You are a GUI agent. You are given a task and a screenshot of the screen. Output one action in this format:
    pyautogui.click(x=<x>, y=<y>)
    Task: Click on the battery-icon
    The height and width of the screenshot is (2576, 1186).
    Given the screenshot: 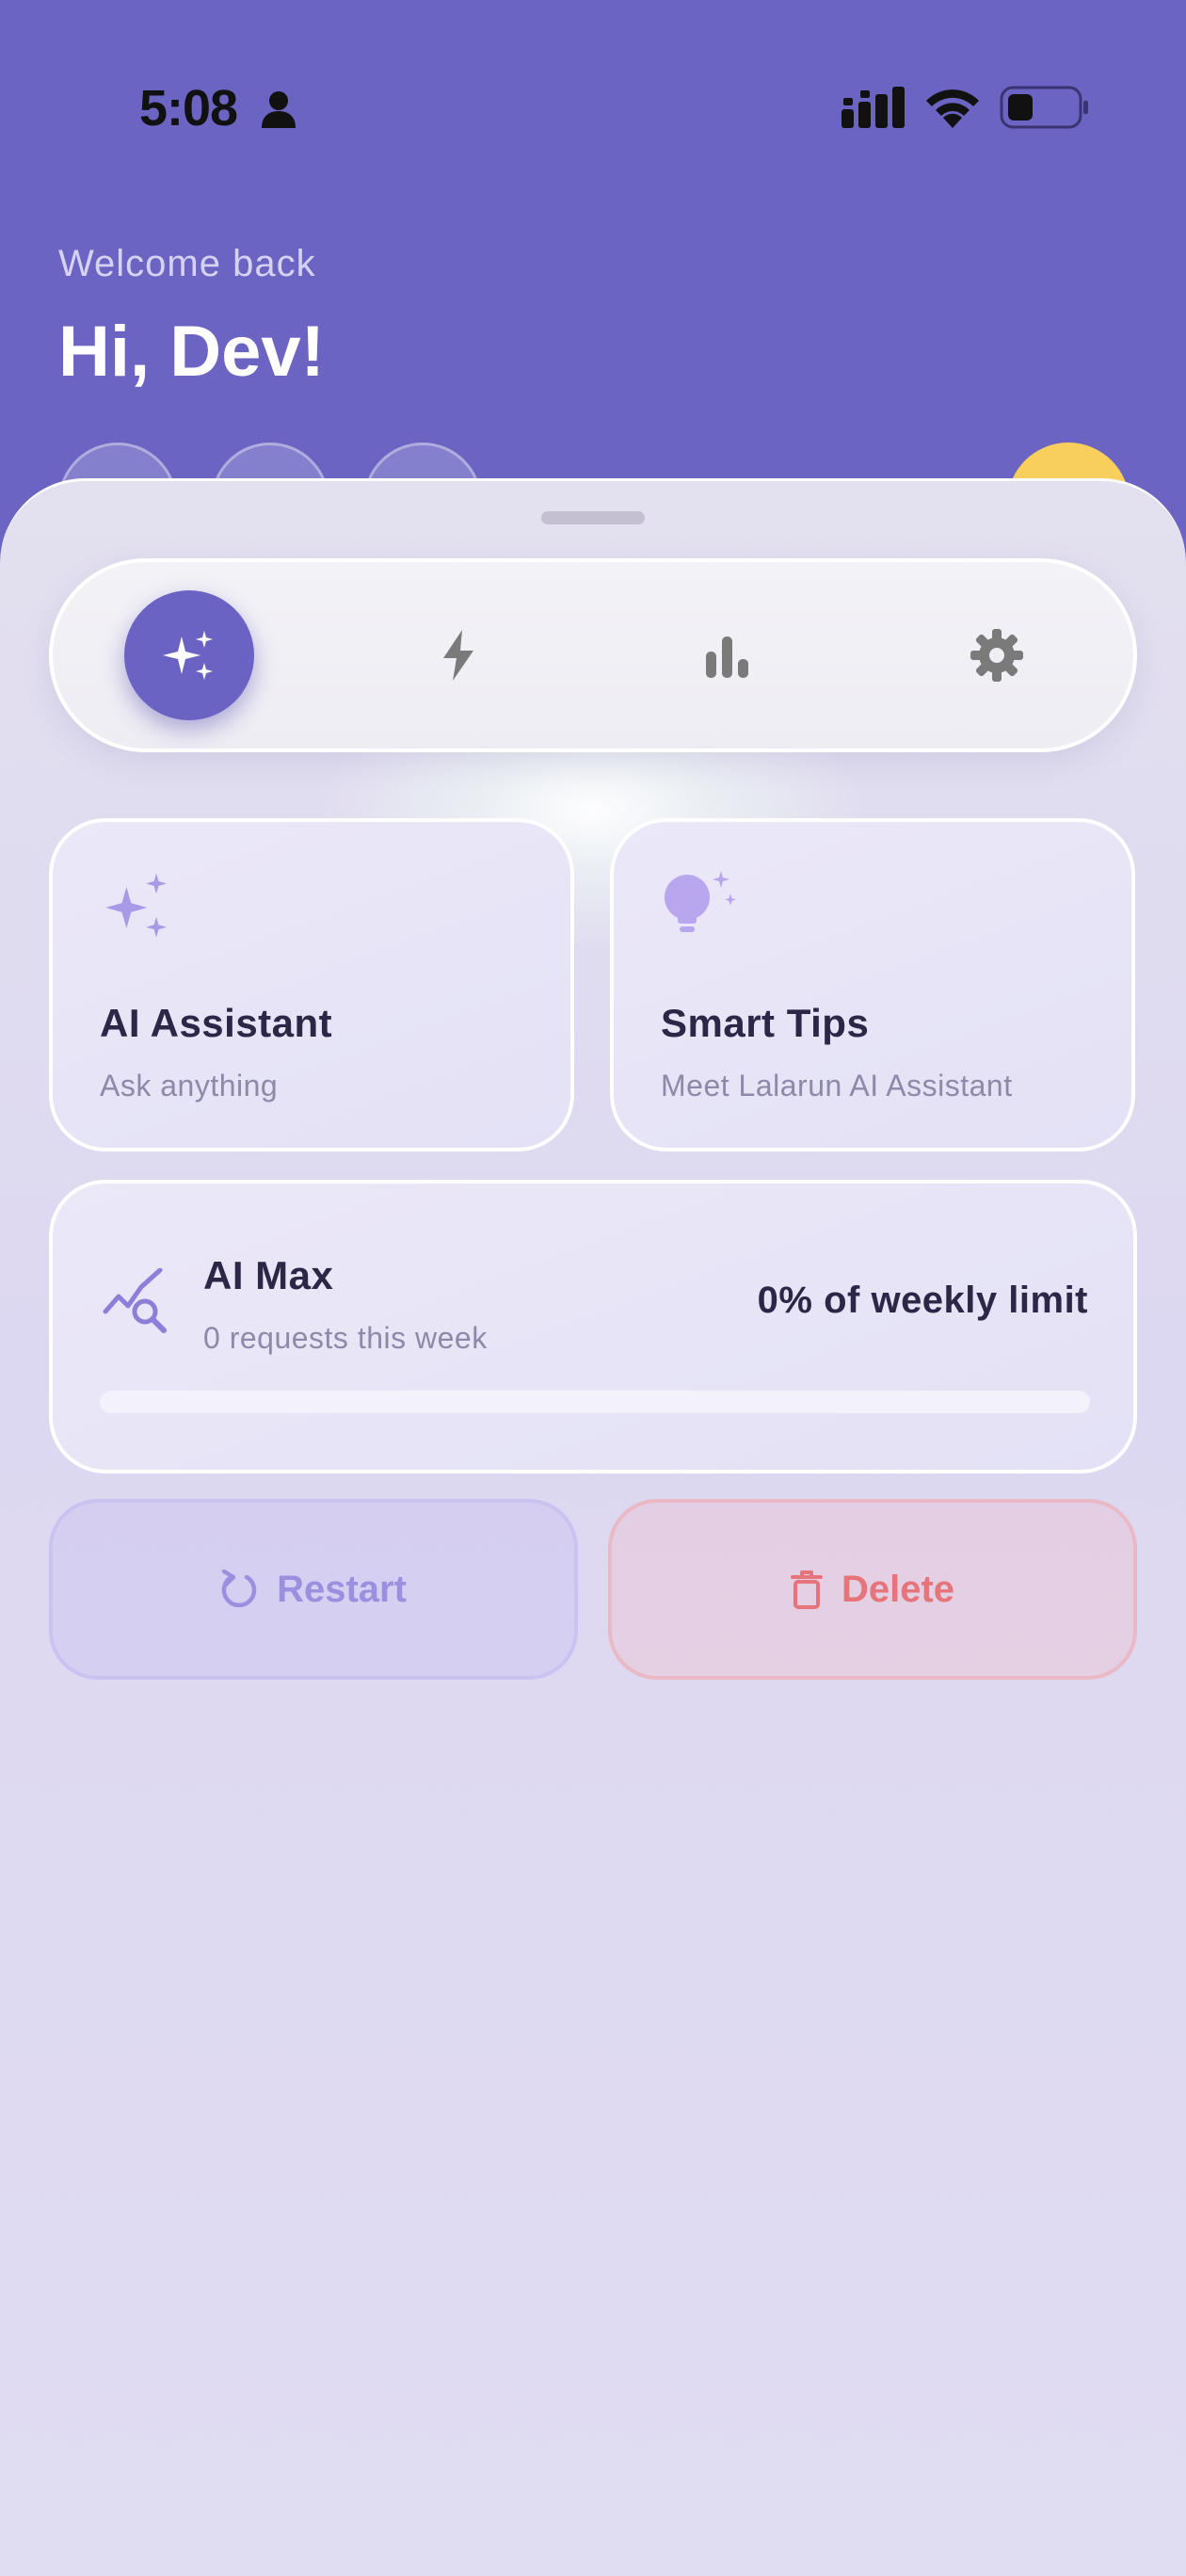 What is the action you would take?
    pyautogui.click(x=1044, y=107)
    